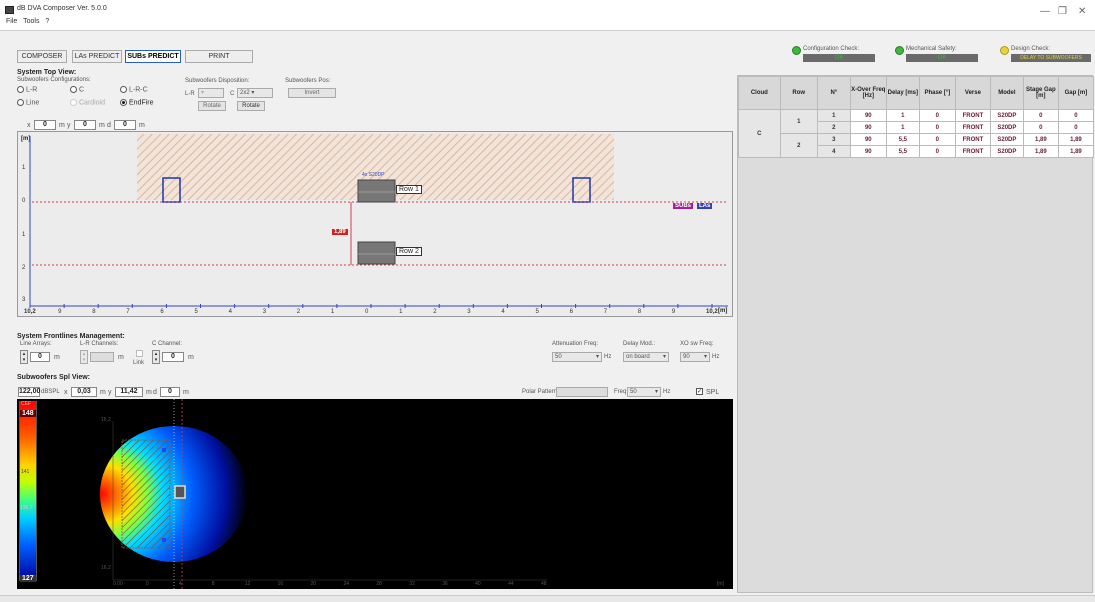 This screenshot has width=1095, height=602. Describe the element at coordinates (308, 81) in the screenshot. I see `subwoofers-pos-label: Subwoofers Pos:` at that location.